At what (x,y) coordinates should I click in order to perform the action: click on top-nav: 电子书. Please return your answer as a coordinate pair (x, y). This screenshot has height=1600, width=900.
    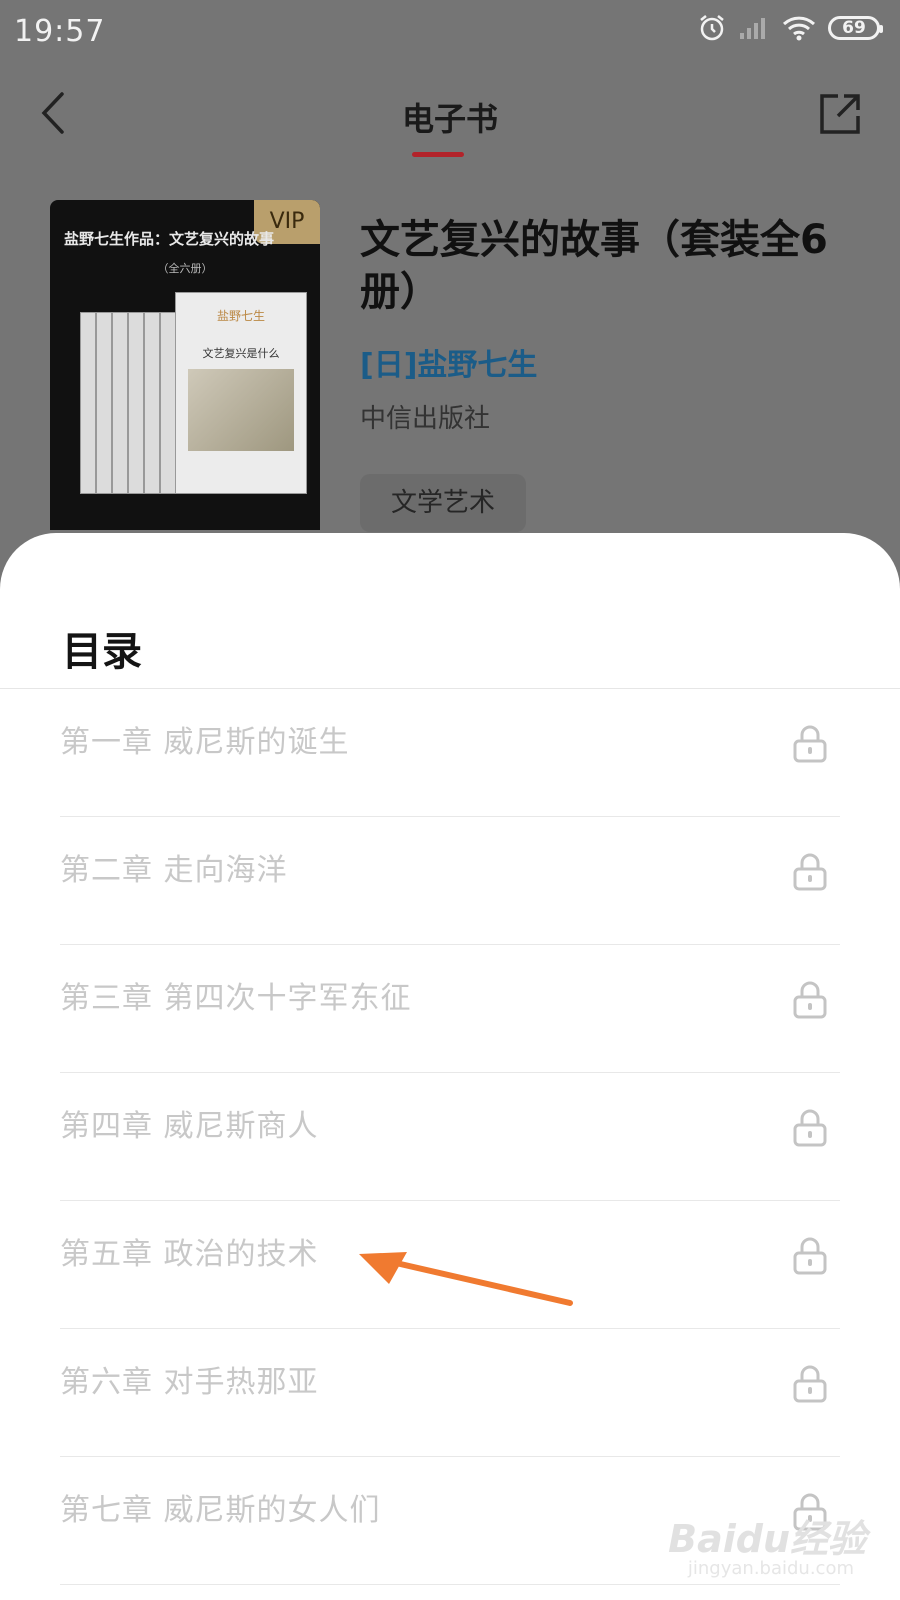
    Looking at the image, I should click on (450, 114).